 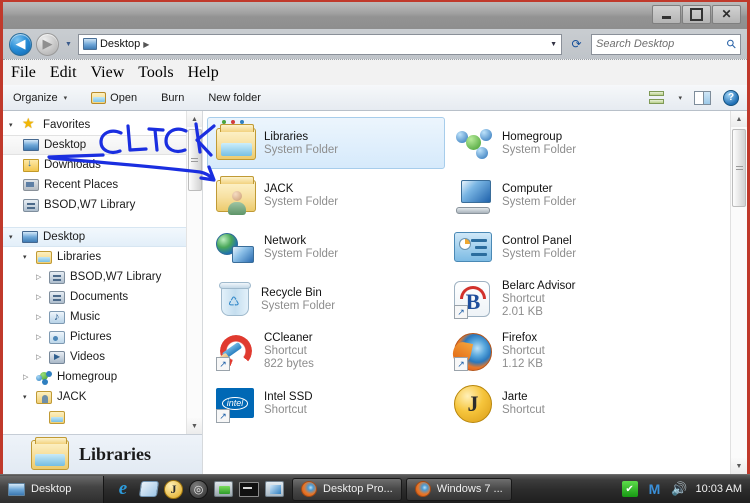 What do you see at coordinates (285, 351) in the screenshot?
I see `file-type: Shortcut` at bounding box center [285, 351].